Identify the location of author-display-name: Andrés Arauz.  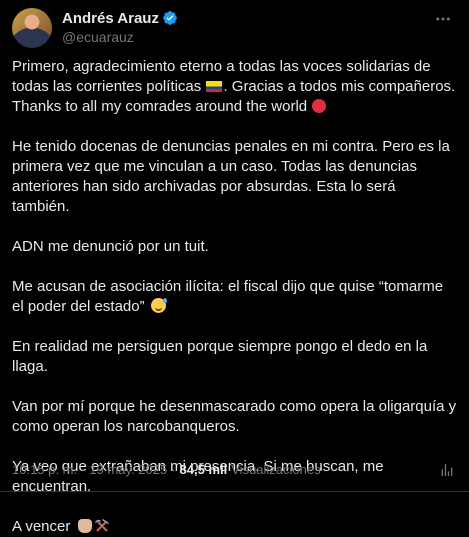
(110, 18).